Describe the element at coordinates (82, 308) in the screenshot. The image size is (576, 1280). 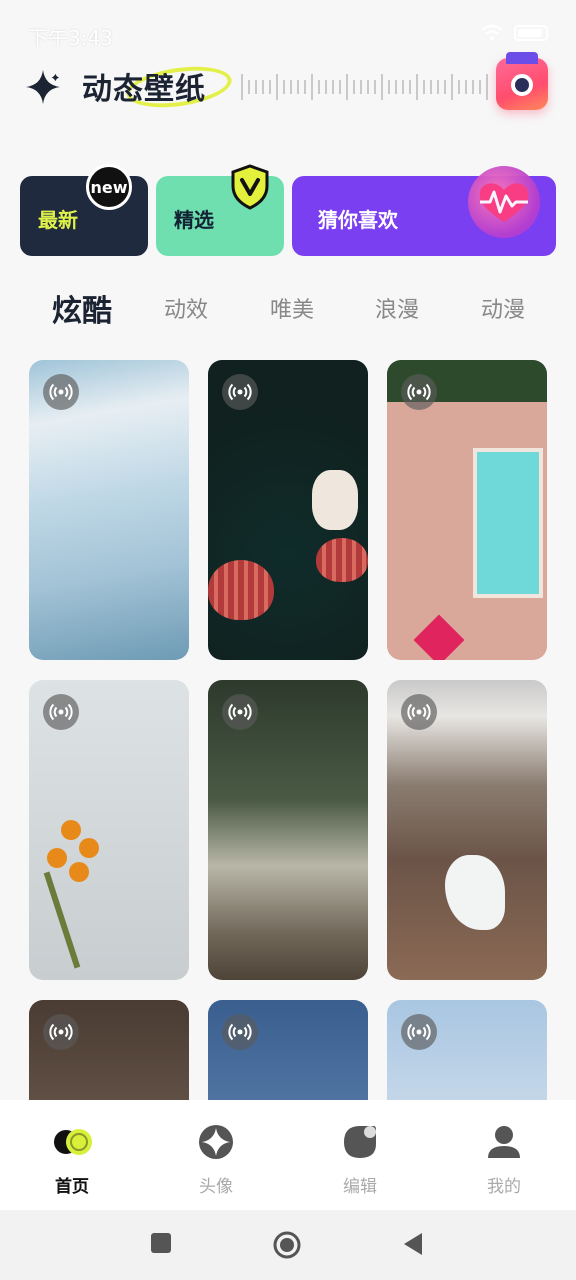
I see `tab-cool: 炫酷` at that location.